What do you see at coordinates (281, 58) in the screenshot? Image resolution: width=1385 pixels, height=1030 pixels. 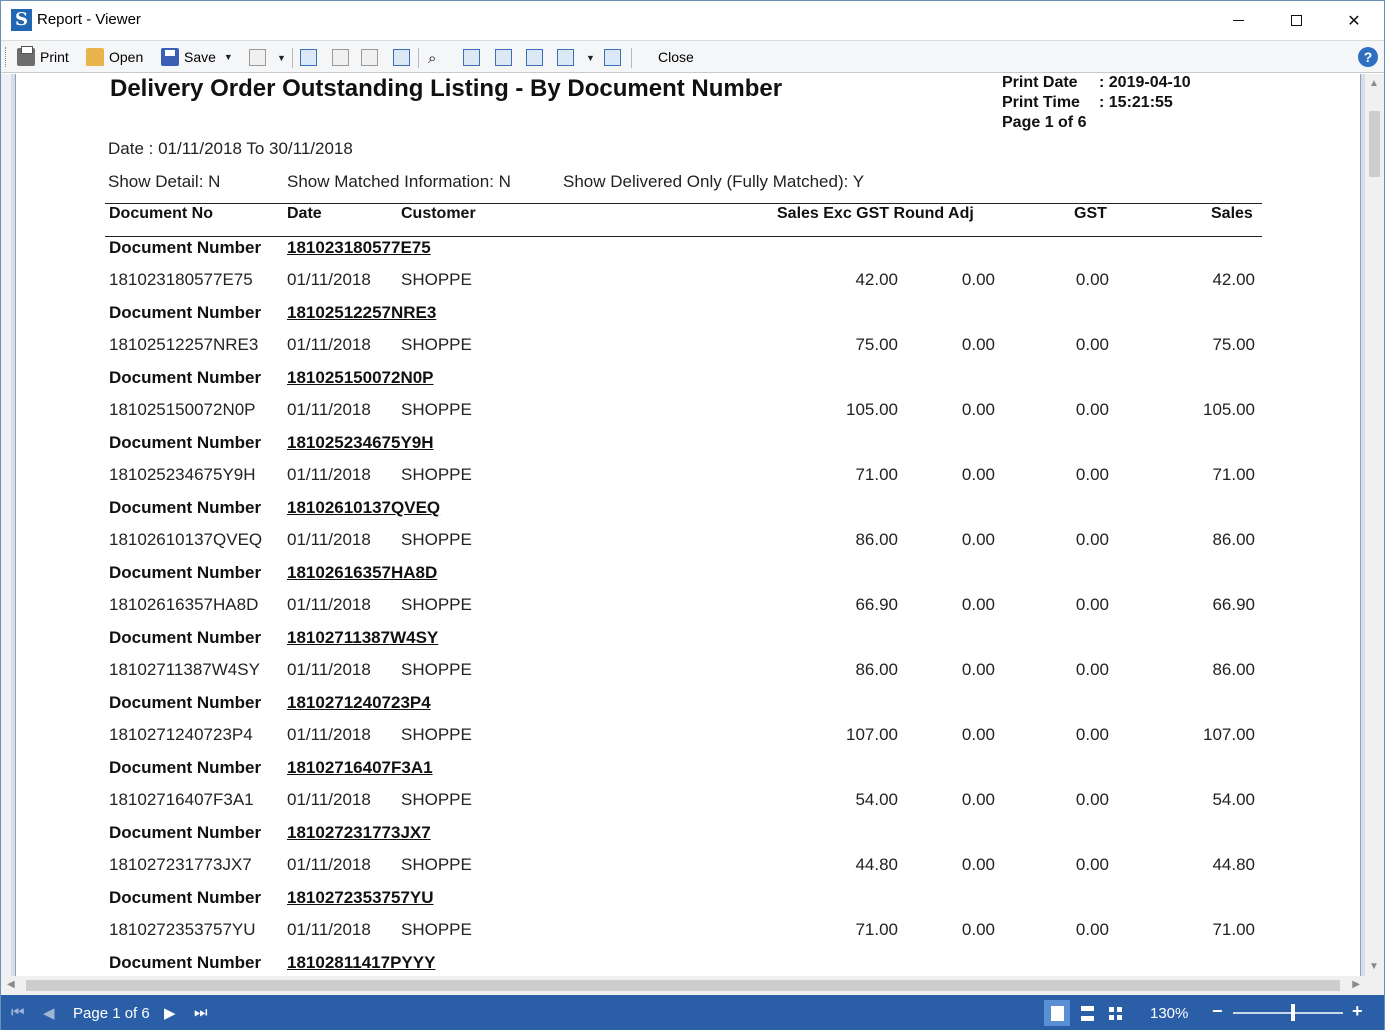 I see `export-dropdown-caret-icon: ▼` at bounding box center [281, 58].